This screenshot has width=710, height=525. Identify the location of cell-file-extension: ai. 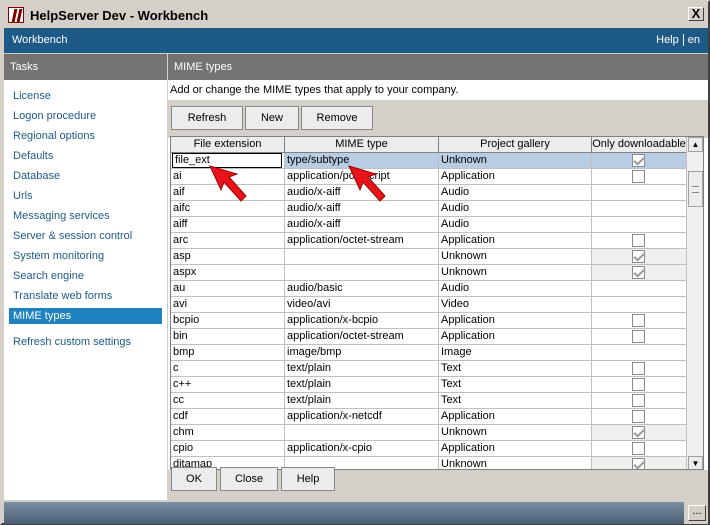
(228, 177).